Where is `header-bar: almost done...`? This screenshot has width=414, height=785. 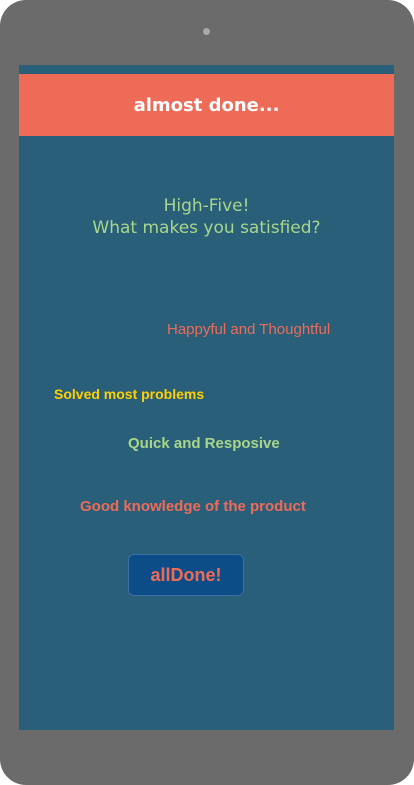
header-bar: almost done... is located at coordinates (206, 105).